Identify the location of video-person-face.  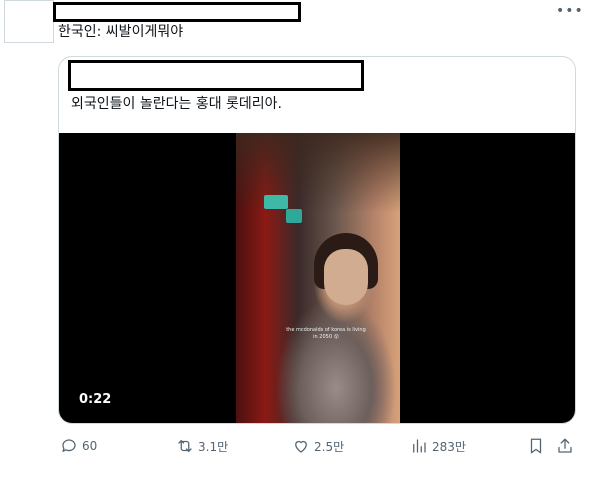
(346, 277).